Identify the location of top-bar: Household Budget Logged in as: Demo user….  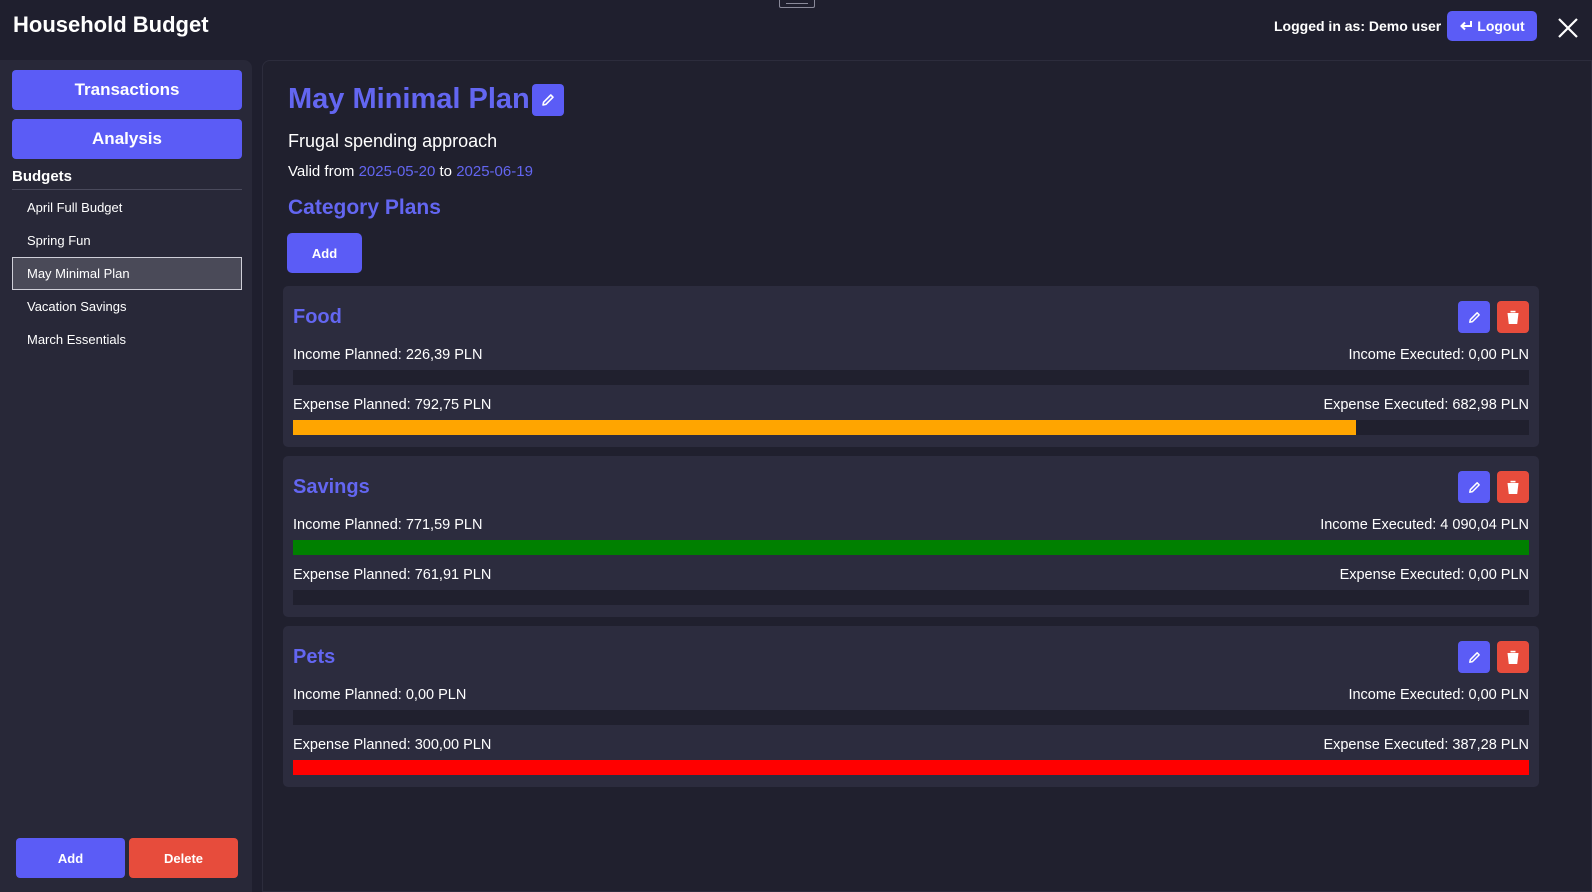
(796, 27).